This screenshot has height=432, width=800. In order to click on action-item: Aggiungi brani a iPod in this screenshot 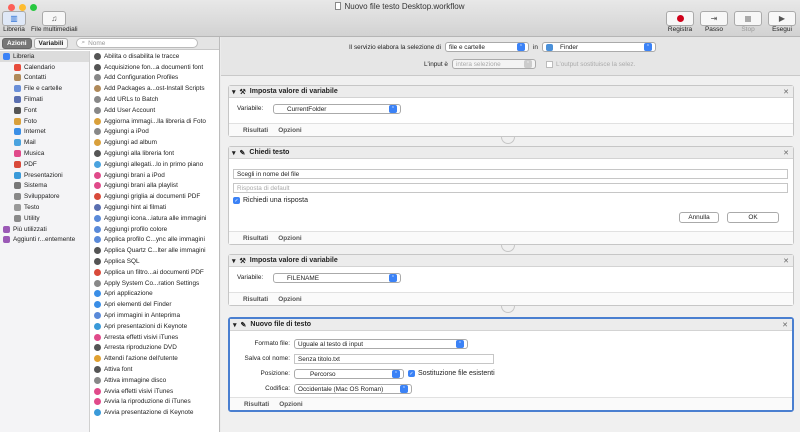, I will do `click(155, 175)`.